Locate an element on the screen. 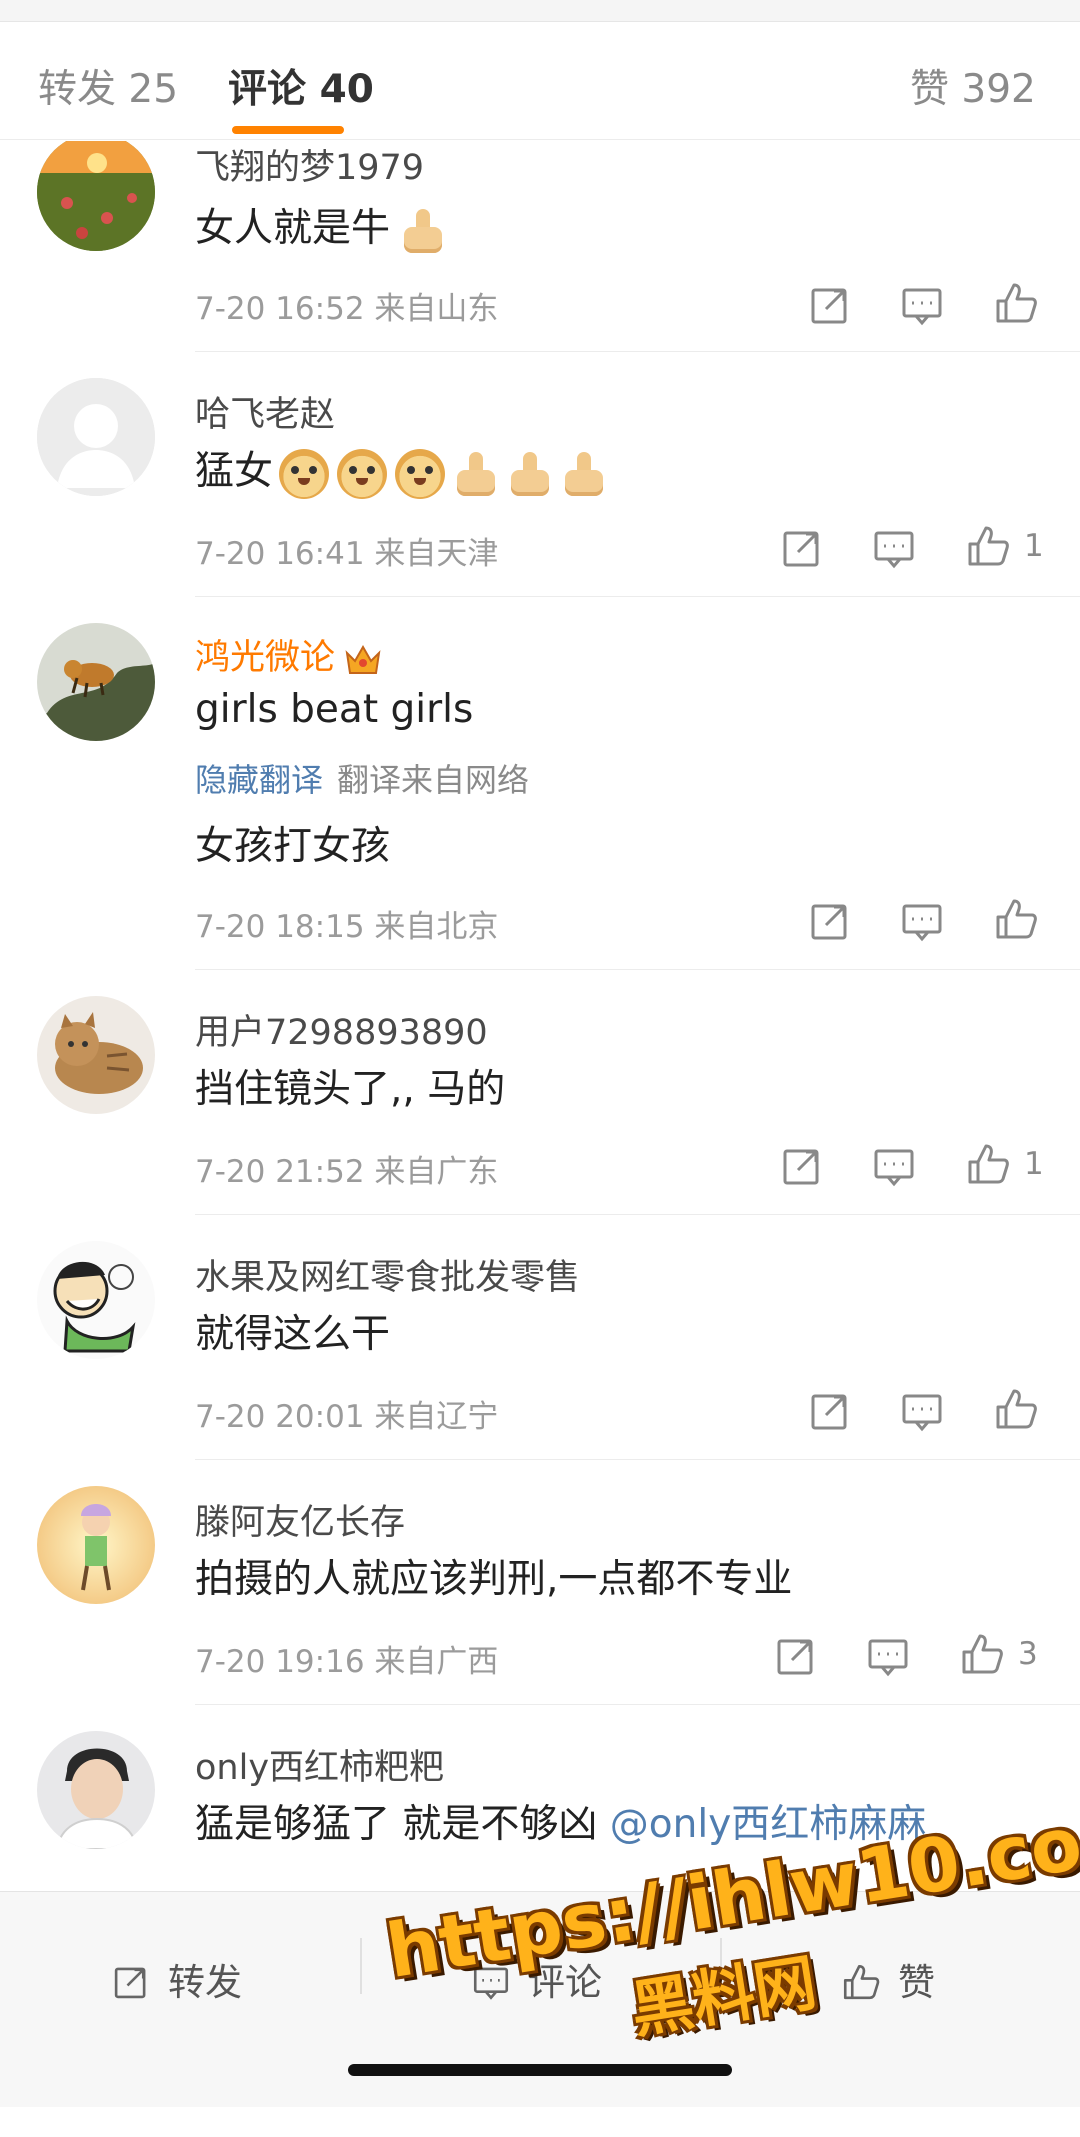 Image resolution: width=1080 pixels, height=2137 pixels. status-bar-strip is located at coordinates (540, 11).